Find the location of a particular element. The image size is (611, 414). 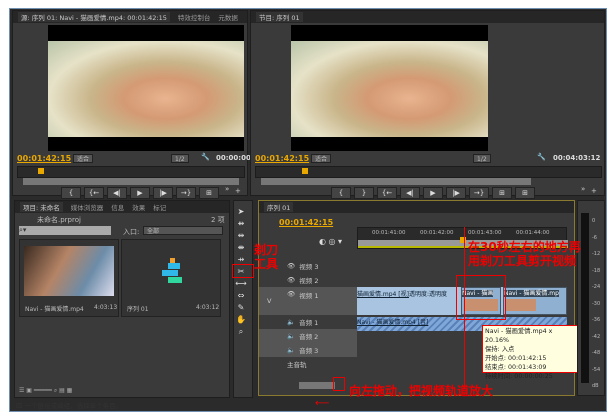

tab-info: 信息 is located at coordinates (117, 207).